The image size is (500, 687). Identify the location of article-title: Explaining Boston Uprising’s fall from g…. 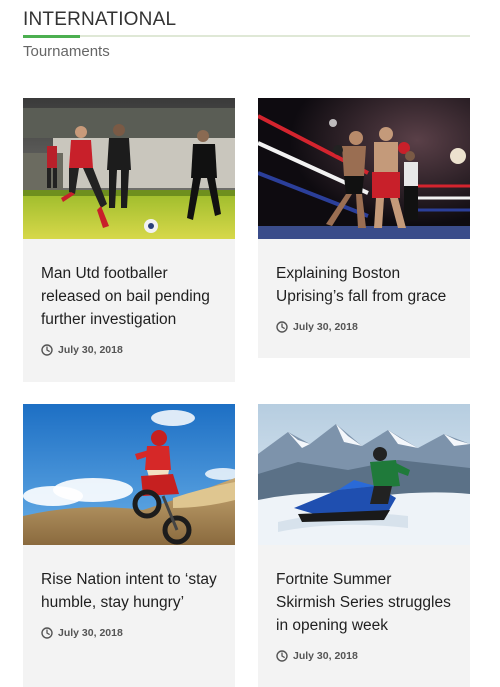
(364, 285).